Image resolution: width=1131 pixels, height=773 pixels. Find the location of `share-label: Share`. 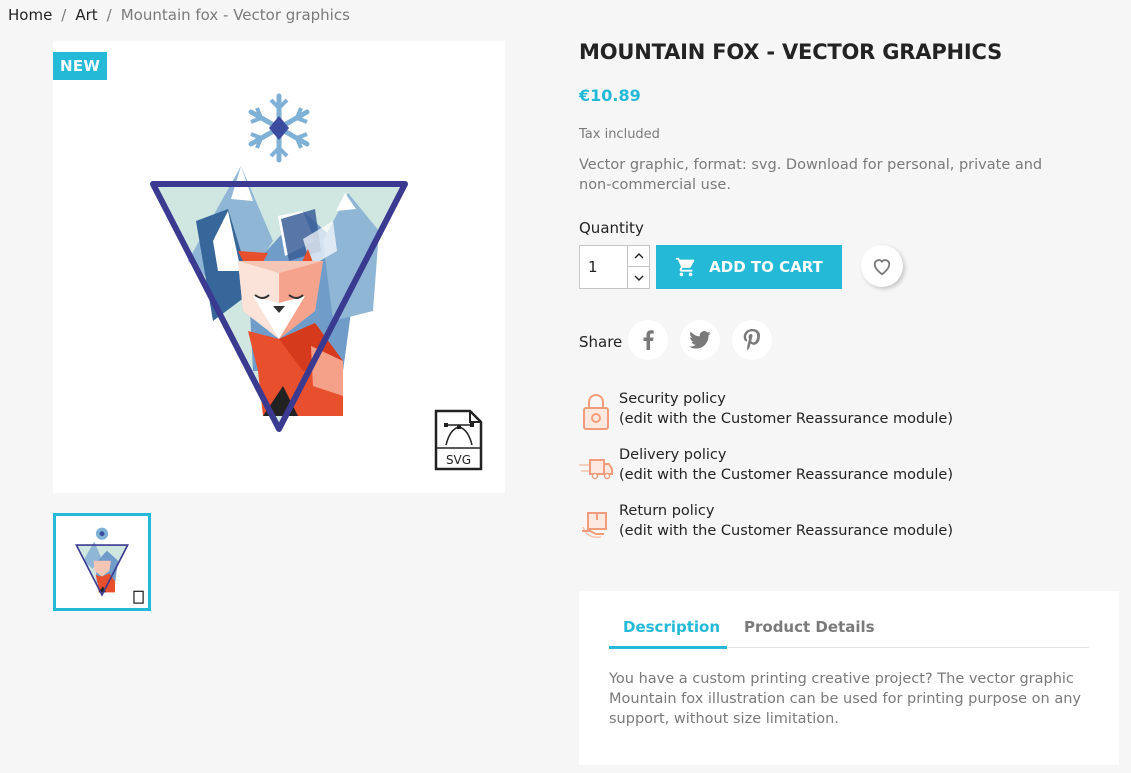

share-label: Share is located at coordinates (601, 342).